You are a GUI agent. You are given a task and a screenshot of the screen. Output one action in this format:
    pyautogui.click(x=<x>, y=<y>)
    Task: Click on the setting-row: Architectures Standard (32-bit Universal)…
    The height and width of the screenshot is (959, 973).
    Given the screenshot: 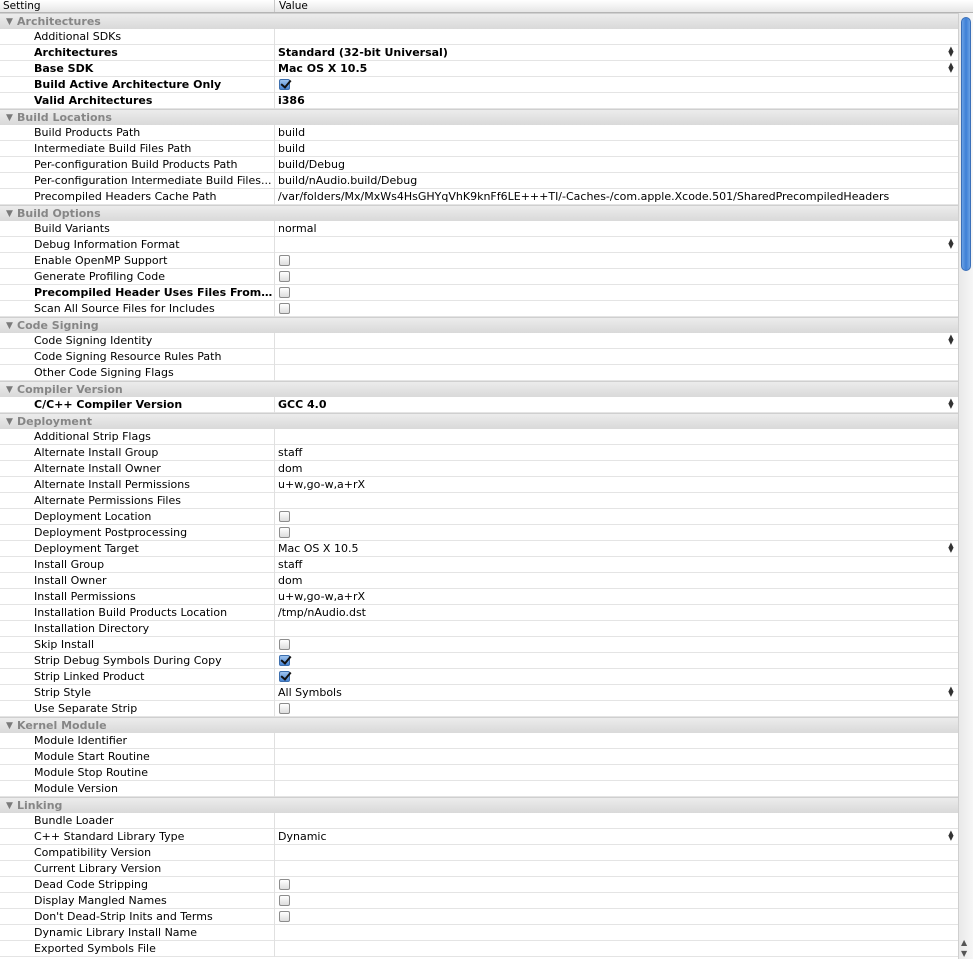 What is the action you would take?
    pyautogui.click(x=479, y=53)
    